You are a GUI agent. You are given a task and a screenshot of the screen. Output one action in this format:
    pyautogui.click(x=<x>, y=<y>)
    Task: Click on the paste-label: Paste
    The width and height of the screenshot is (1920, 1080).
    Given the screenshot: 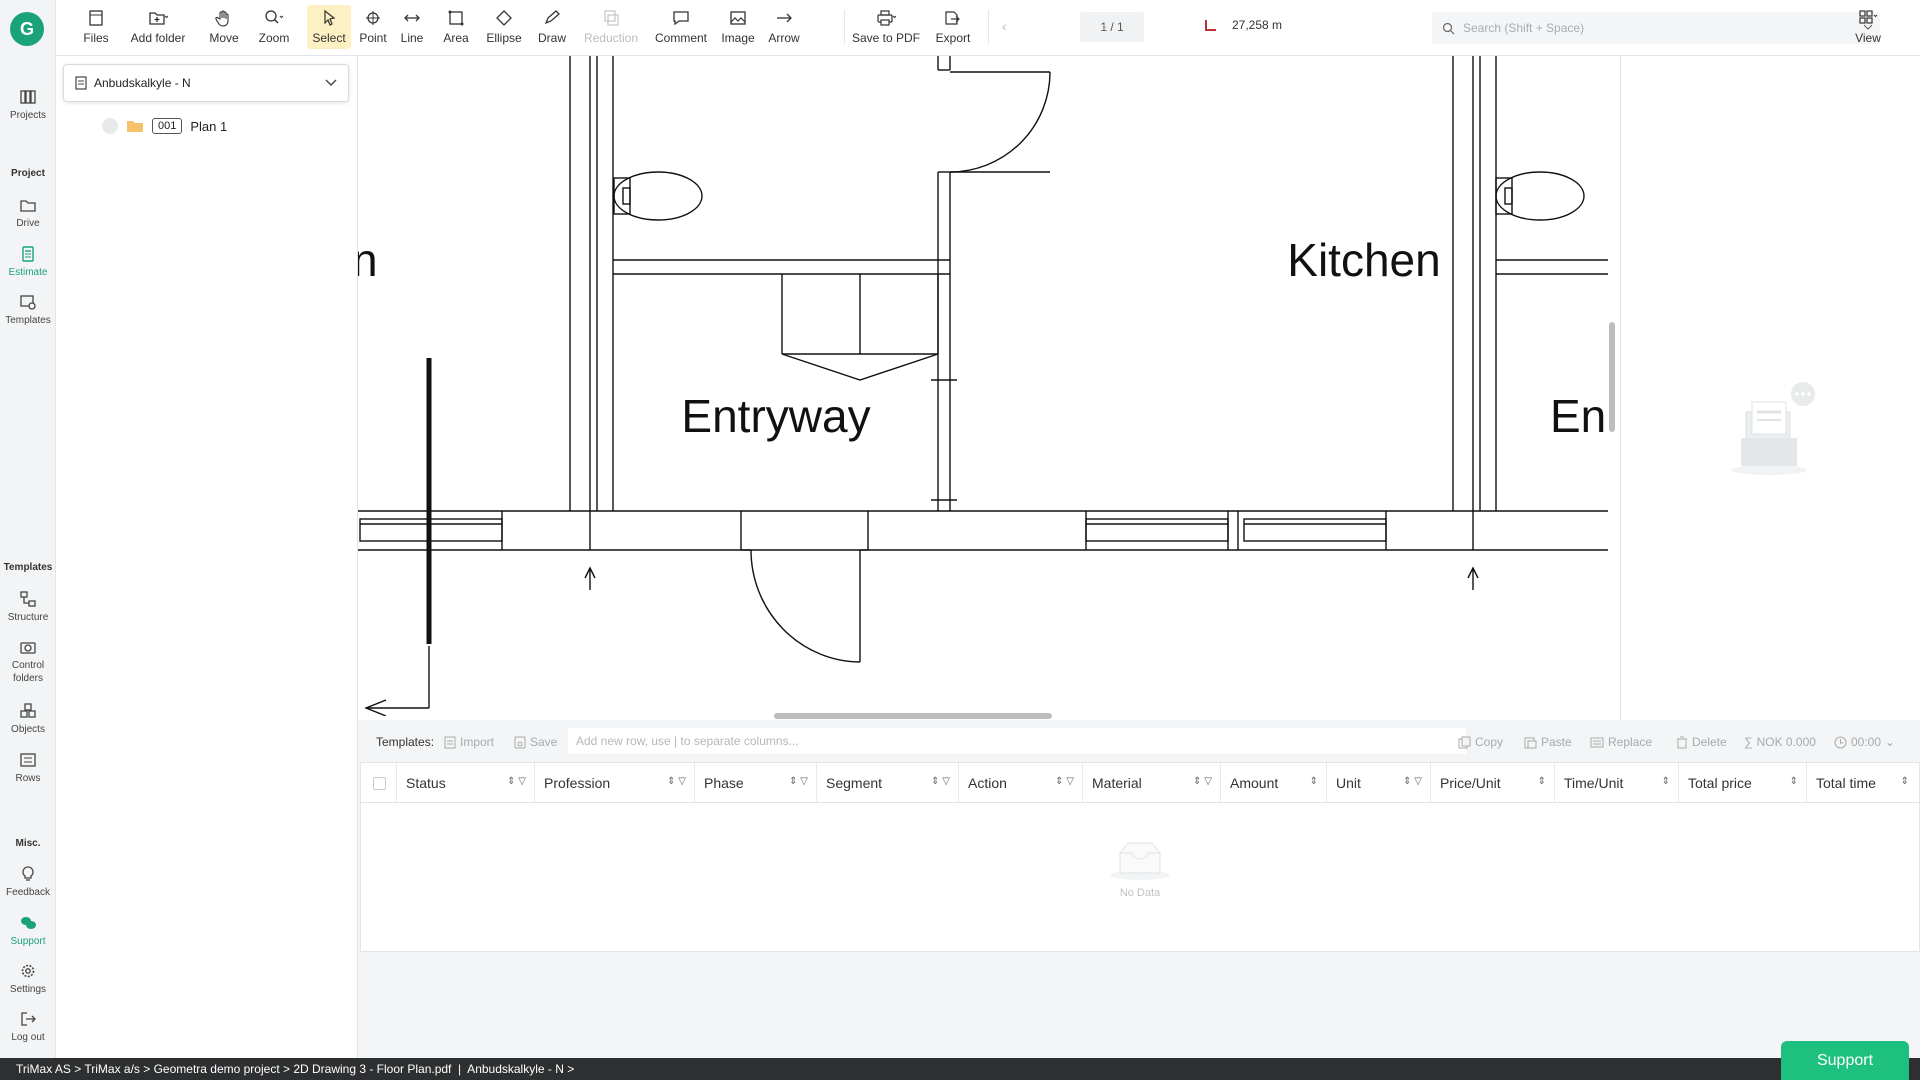 What is the action you would take?
    pyautogui.click(x=1556, y=742)
    